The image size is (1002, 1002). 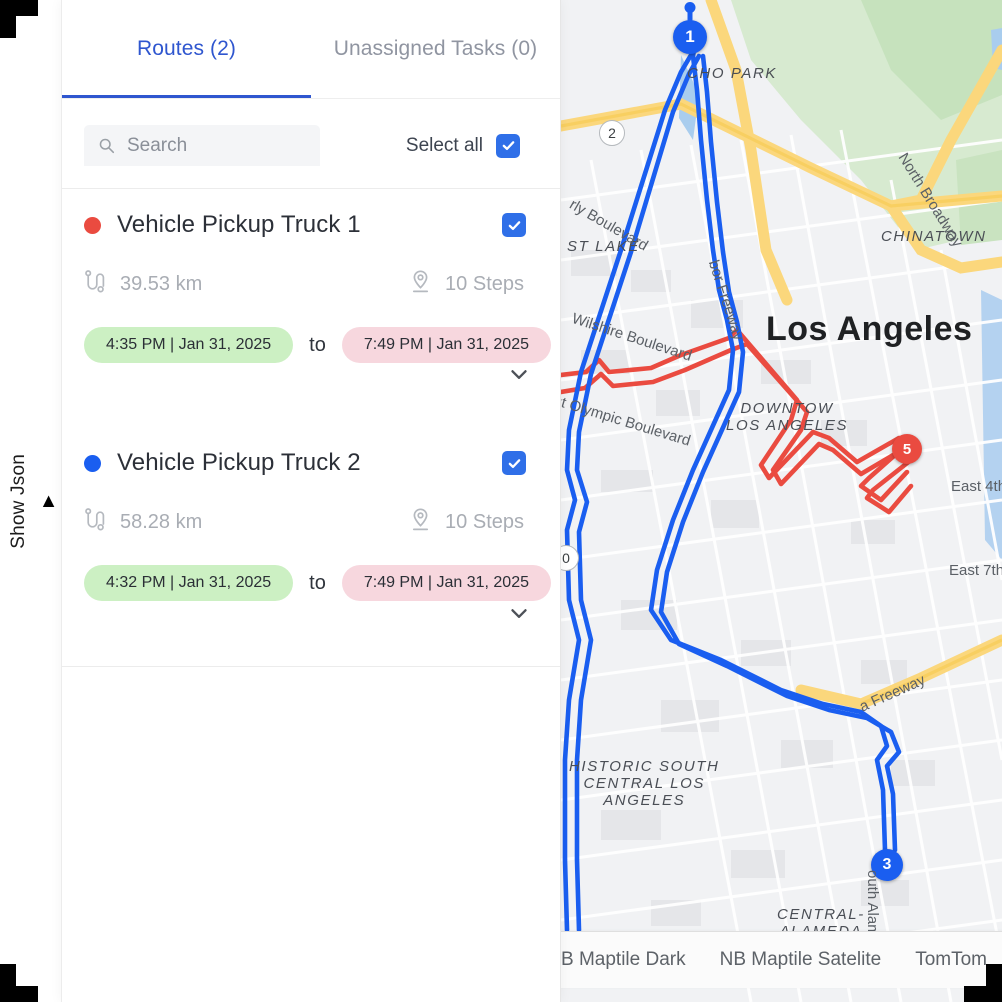 I want to click on search-icon, so click(x=106, y=145).